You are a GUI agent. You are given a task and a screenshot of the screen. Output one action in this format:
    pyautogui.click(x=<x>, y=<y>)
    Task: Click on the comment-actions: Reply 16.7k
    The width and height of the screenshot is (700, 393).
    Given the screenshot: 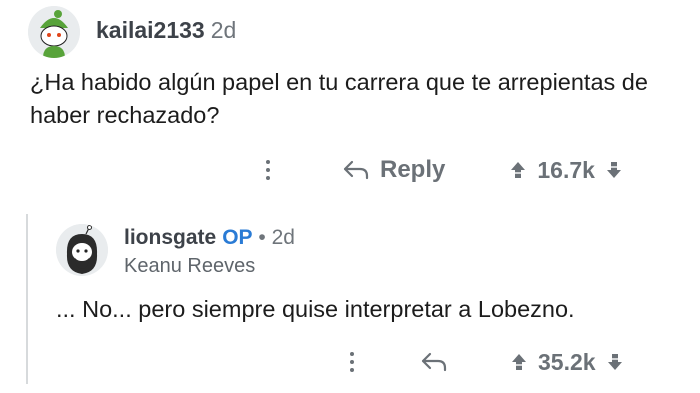 What is the action you would take?
    pyautogui.click(x=439, y=170)
    